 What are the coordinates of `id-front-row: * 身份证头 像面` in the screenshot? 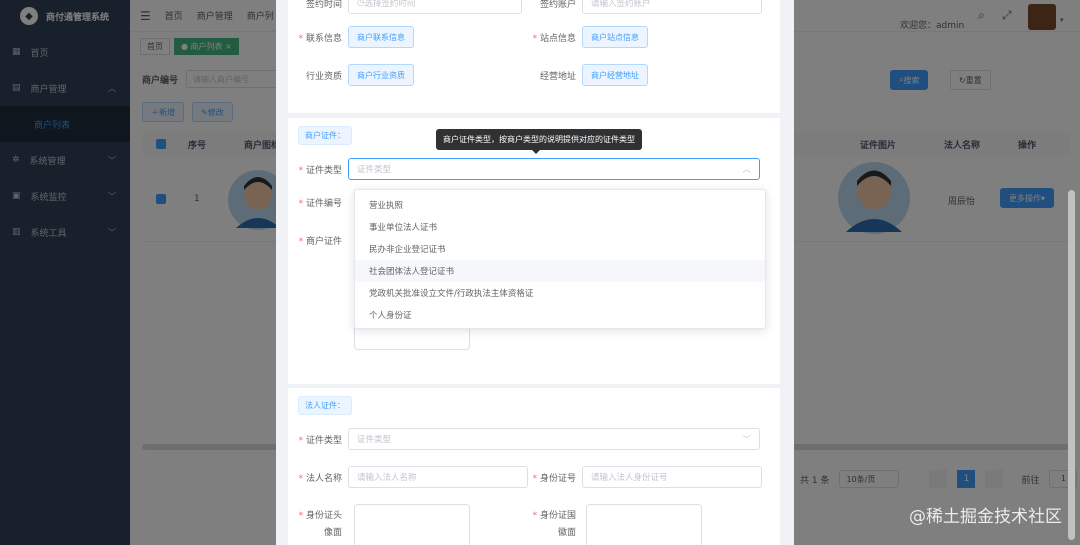 It's located at (320, 525).